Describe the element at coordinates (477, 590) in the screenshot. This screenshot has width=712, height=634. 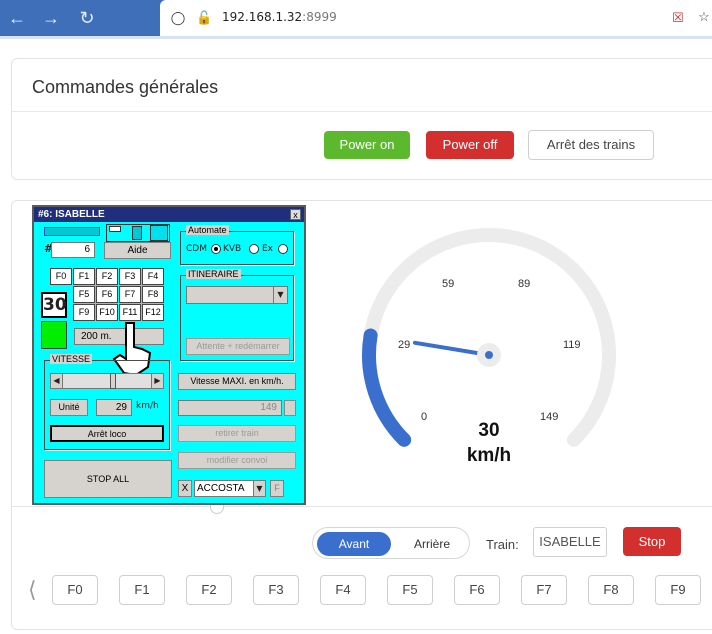
I see `fkey-f6: F6` at that location.